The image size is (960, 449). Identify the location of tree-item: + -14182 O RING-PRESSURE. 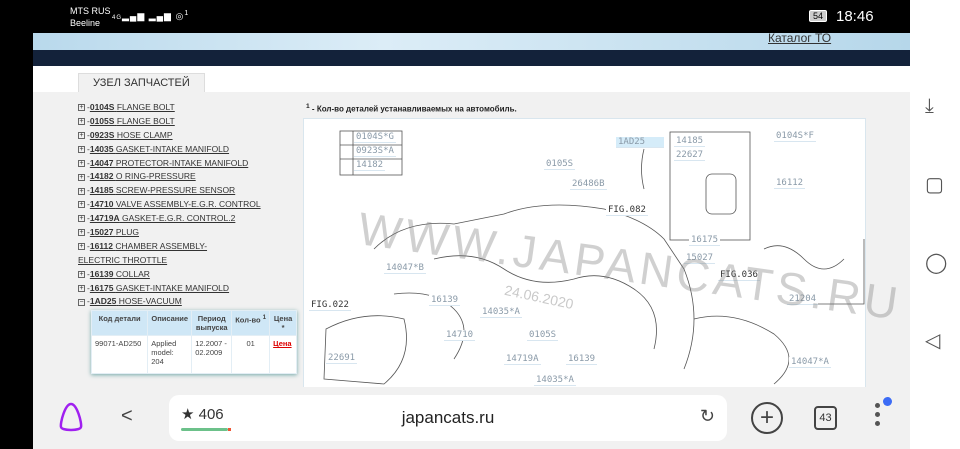
(190, 177).